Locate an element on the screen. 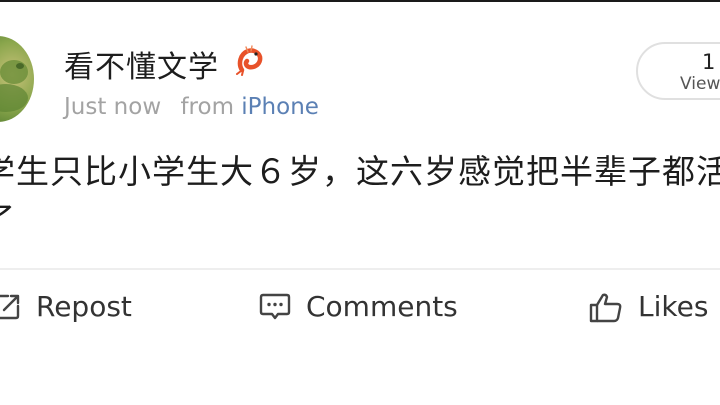 The height and width of the screenshot is (405, 720). repost-button: Repost is located at coordinates (76, 308).